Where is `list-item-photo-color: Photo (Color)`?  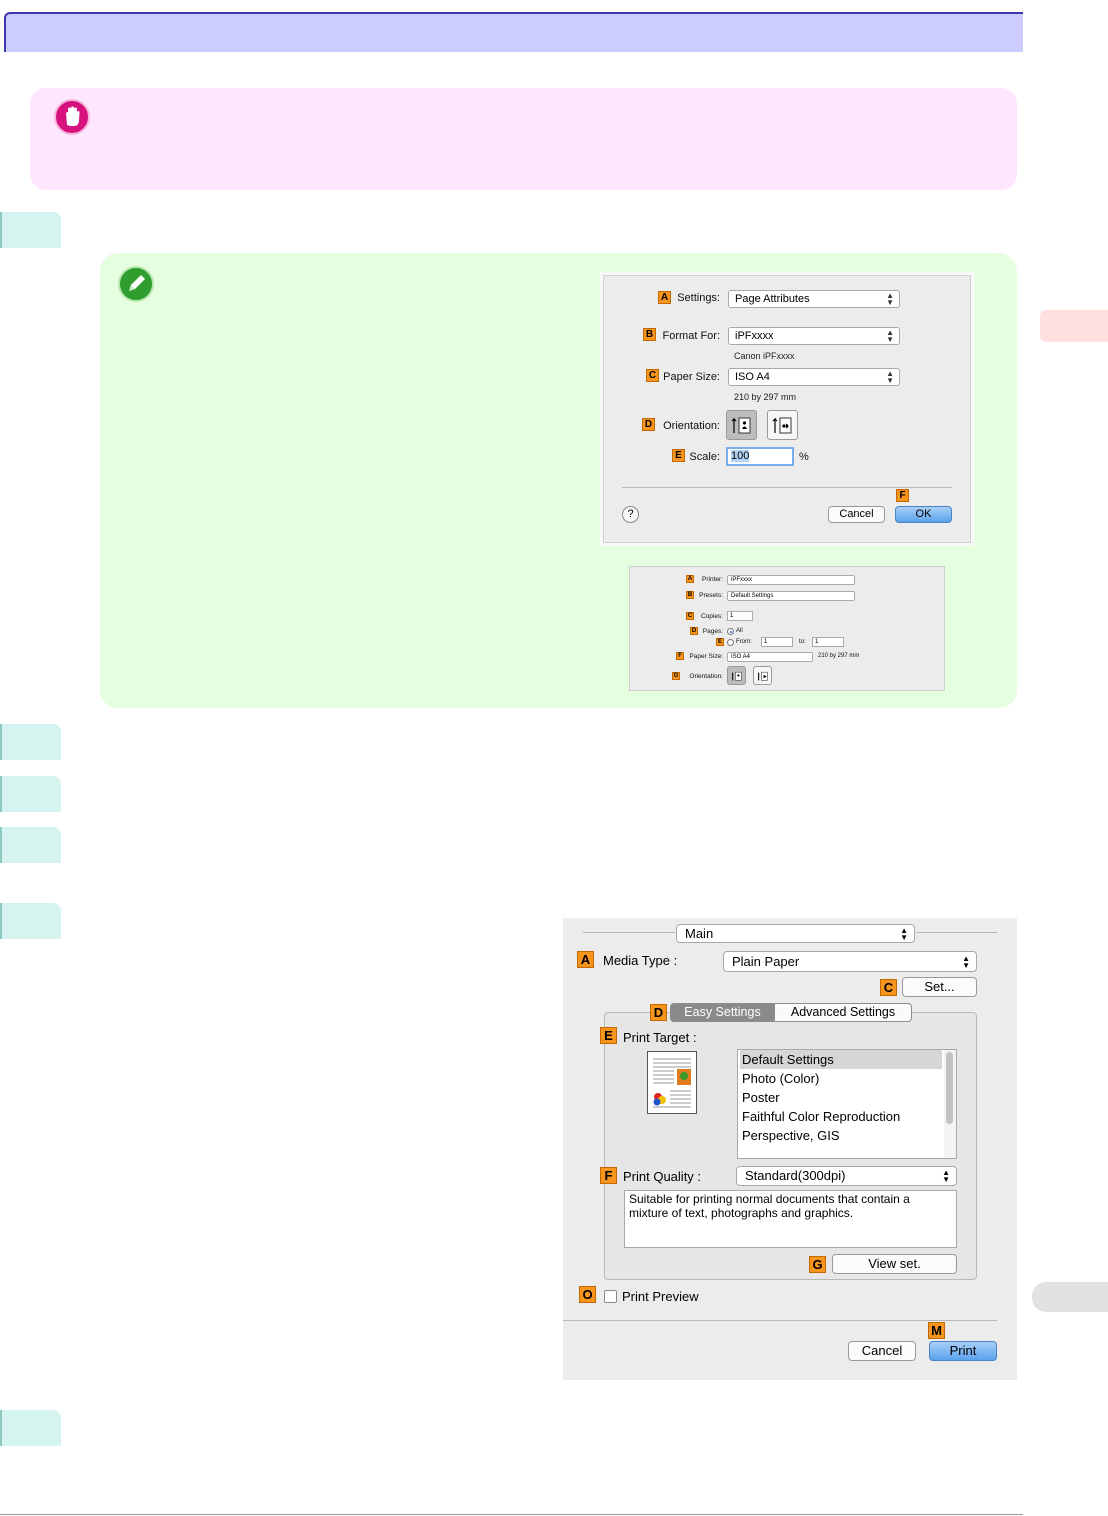 list-item-photo-color: Photo (Color) is located at coordinates (841, 1078).